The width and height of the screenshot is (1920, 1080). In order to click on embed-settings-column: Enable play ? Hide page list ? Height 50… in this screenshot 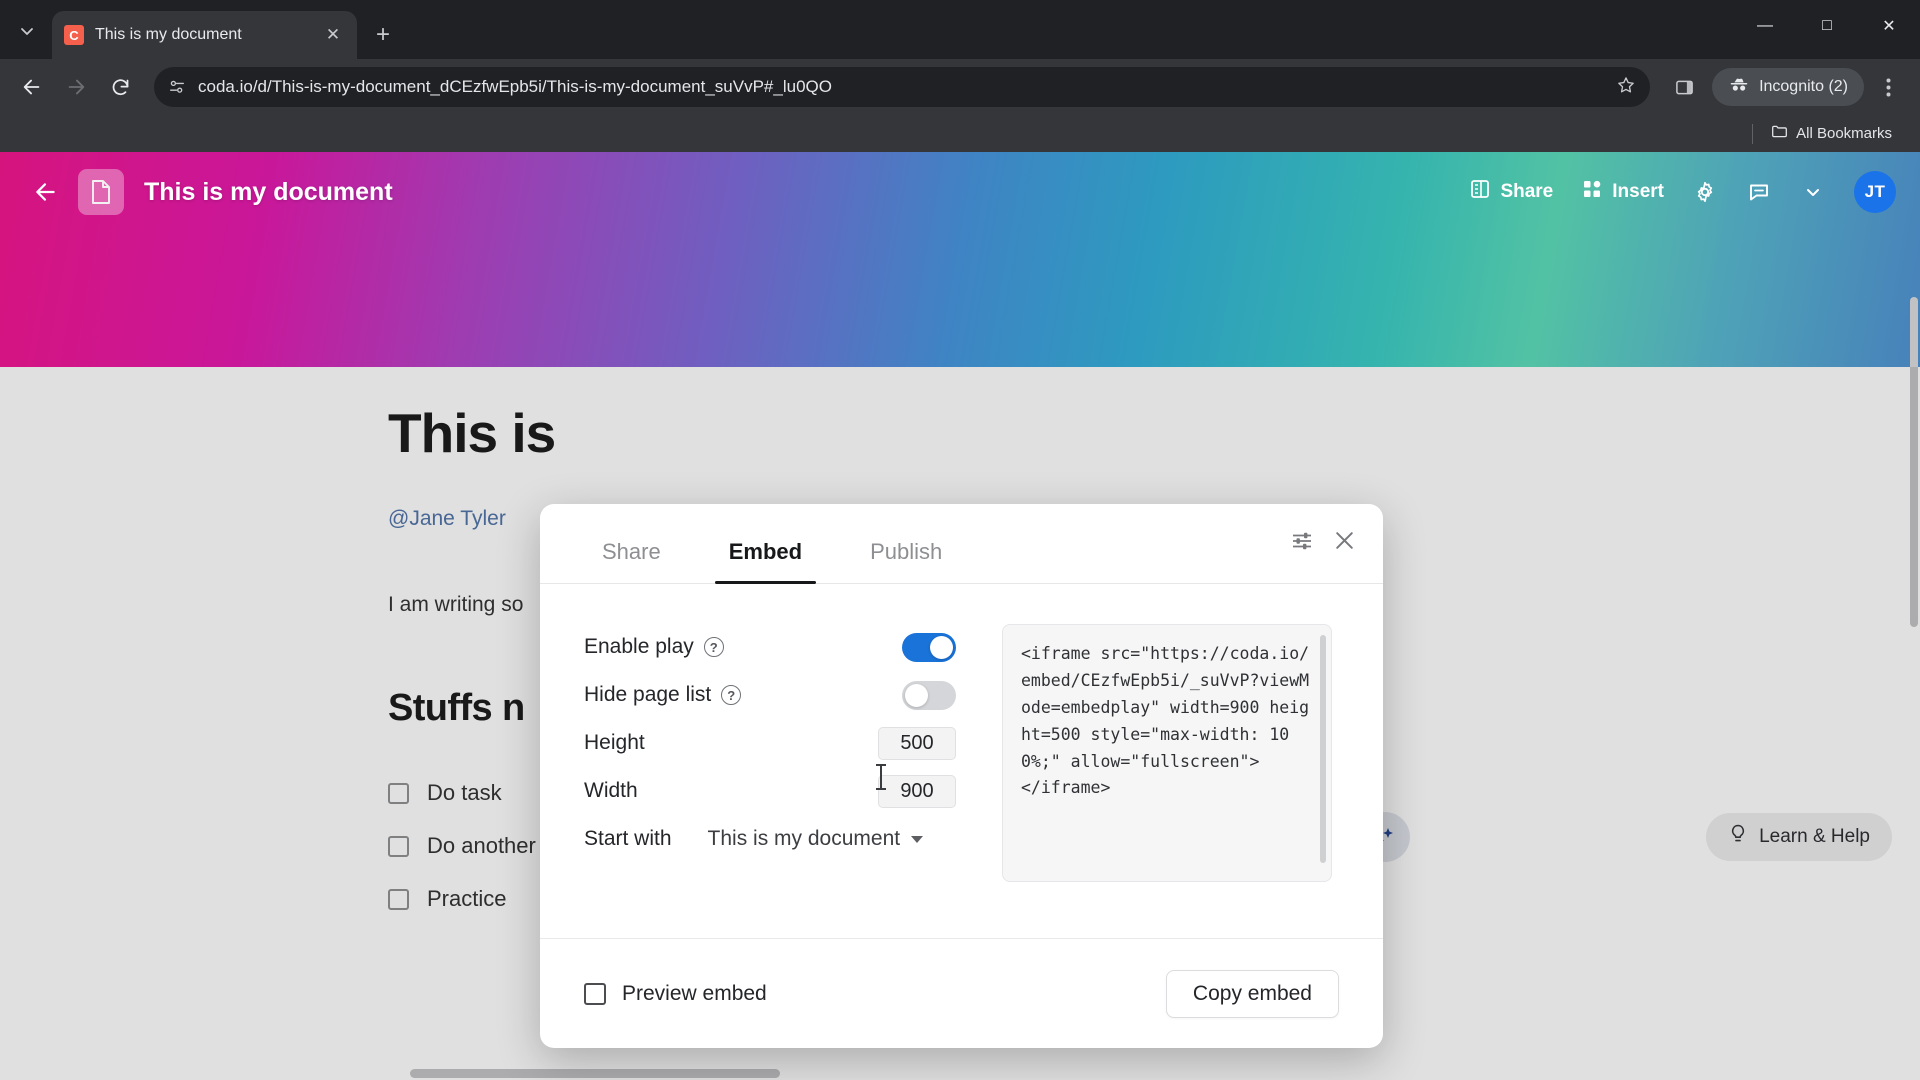, I will do `click(770, 781)`.